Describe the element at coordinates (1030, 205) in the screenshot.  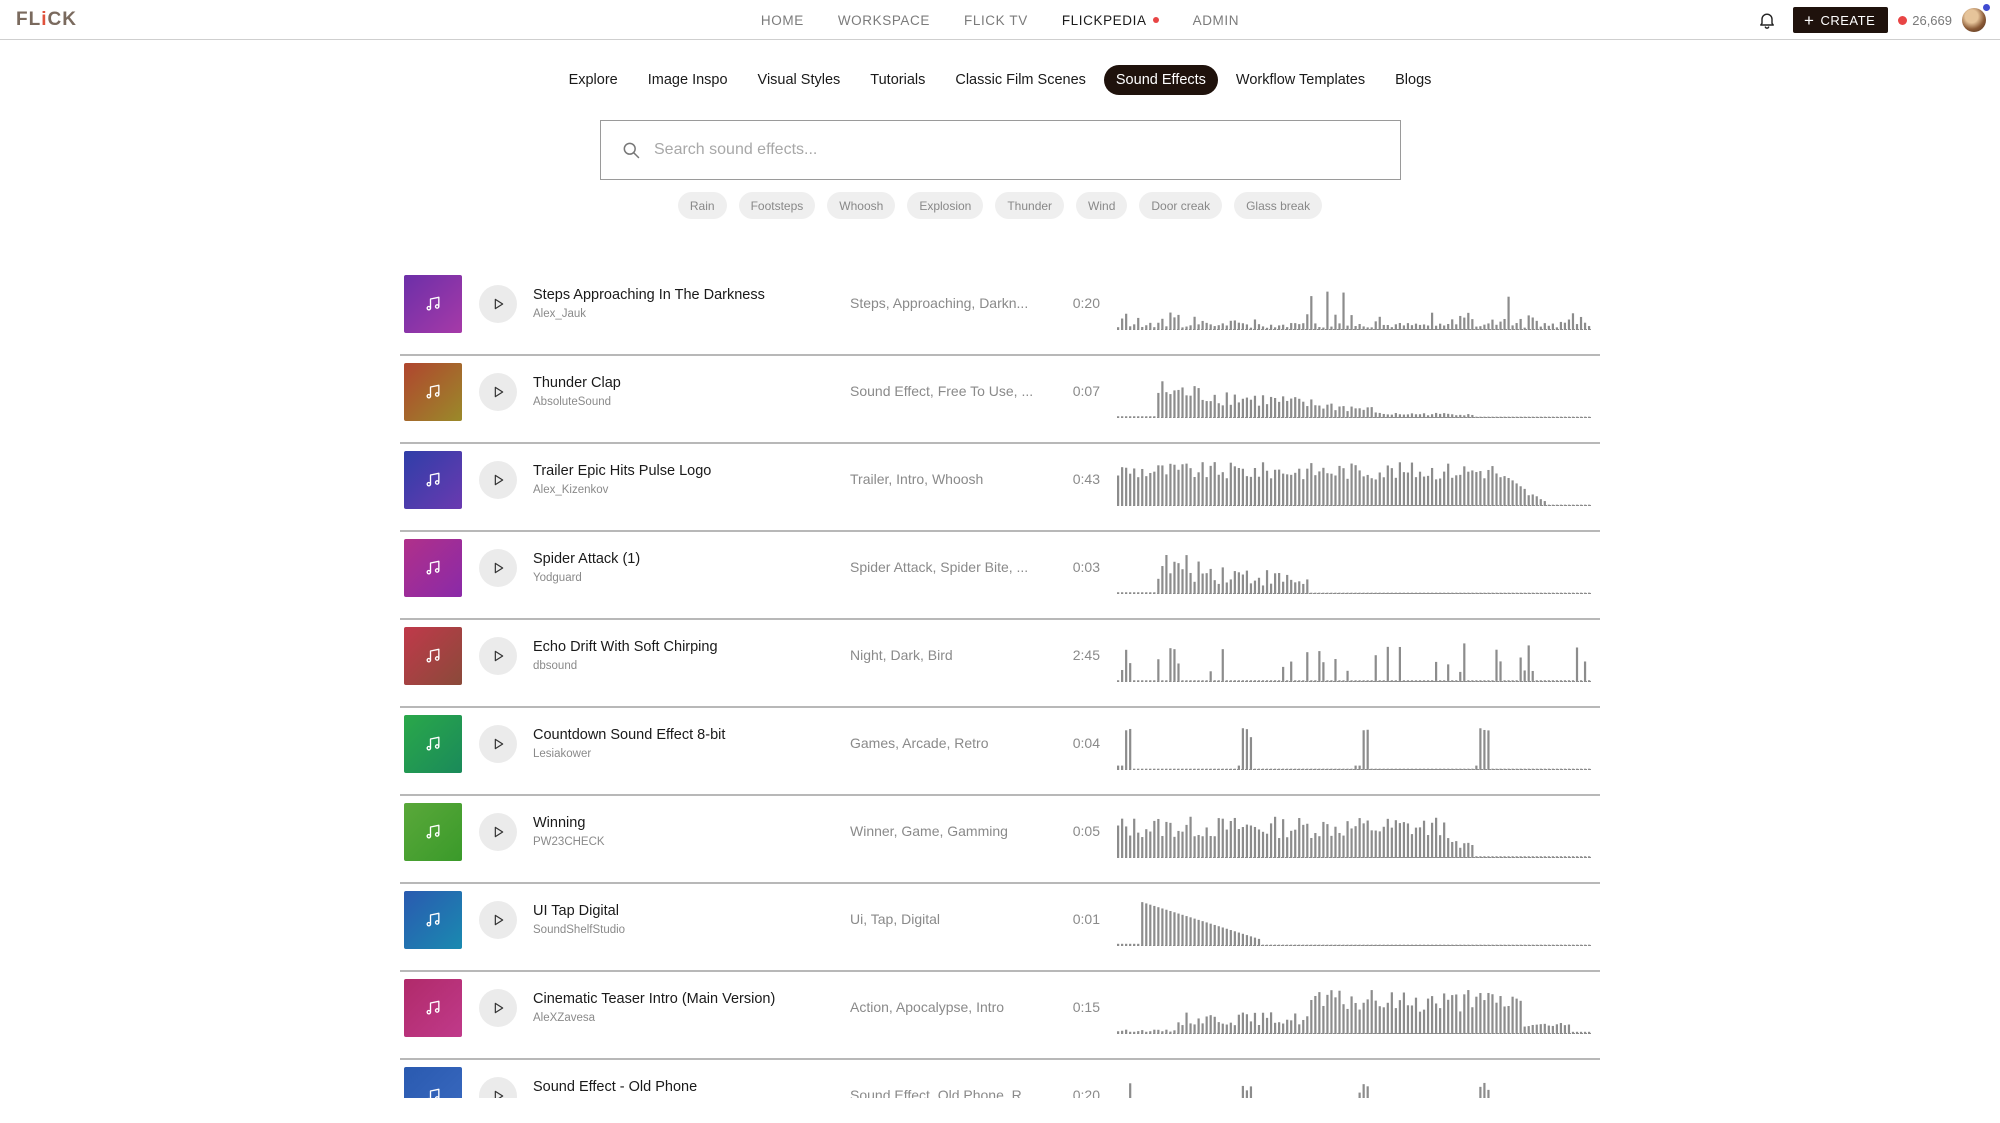
I see `chip-thunder: Thunder` at that location.